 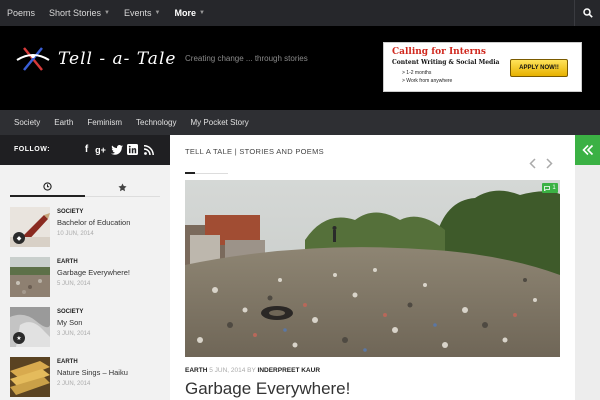 What do you see at coordinates (185, 13) in the screenshot?
I see `nav-label: More` at bounding box center [185, 13].